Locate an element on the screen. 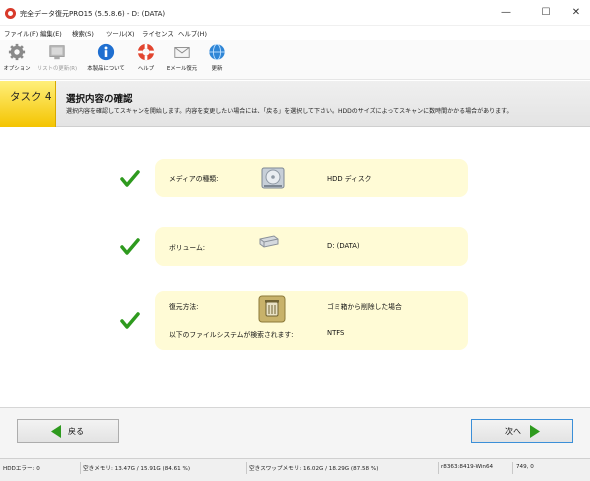 Image resolution: width=590 pixels, height=481 pixels. minimize-button: — is located at coordinates (506, 13).